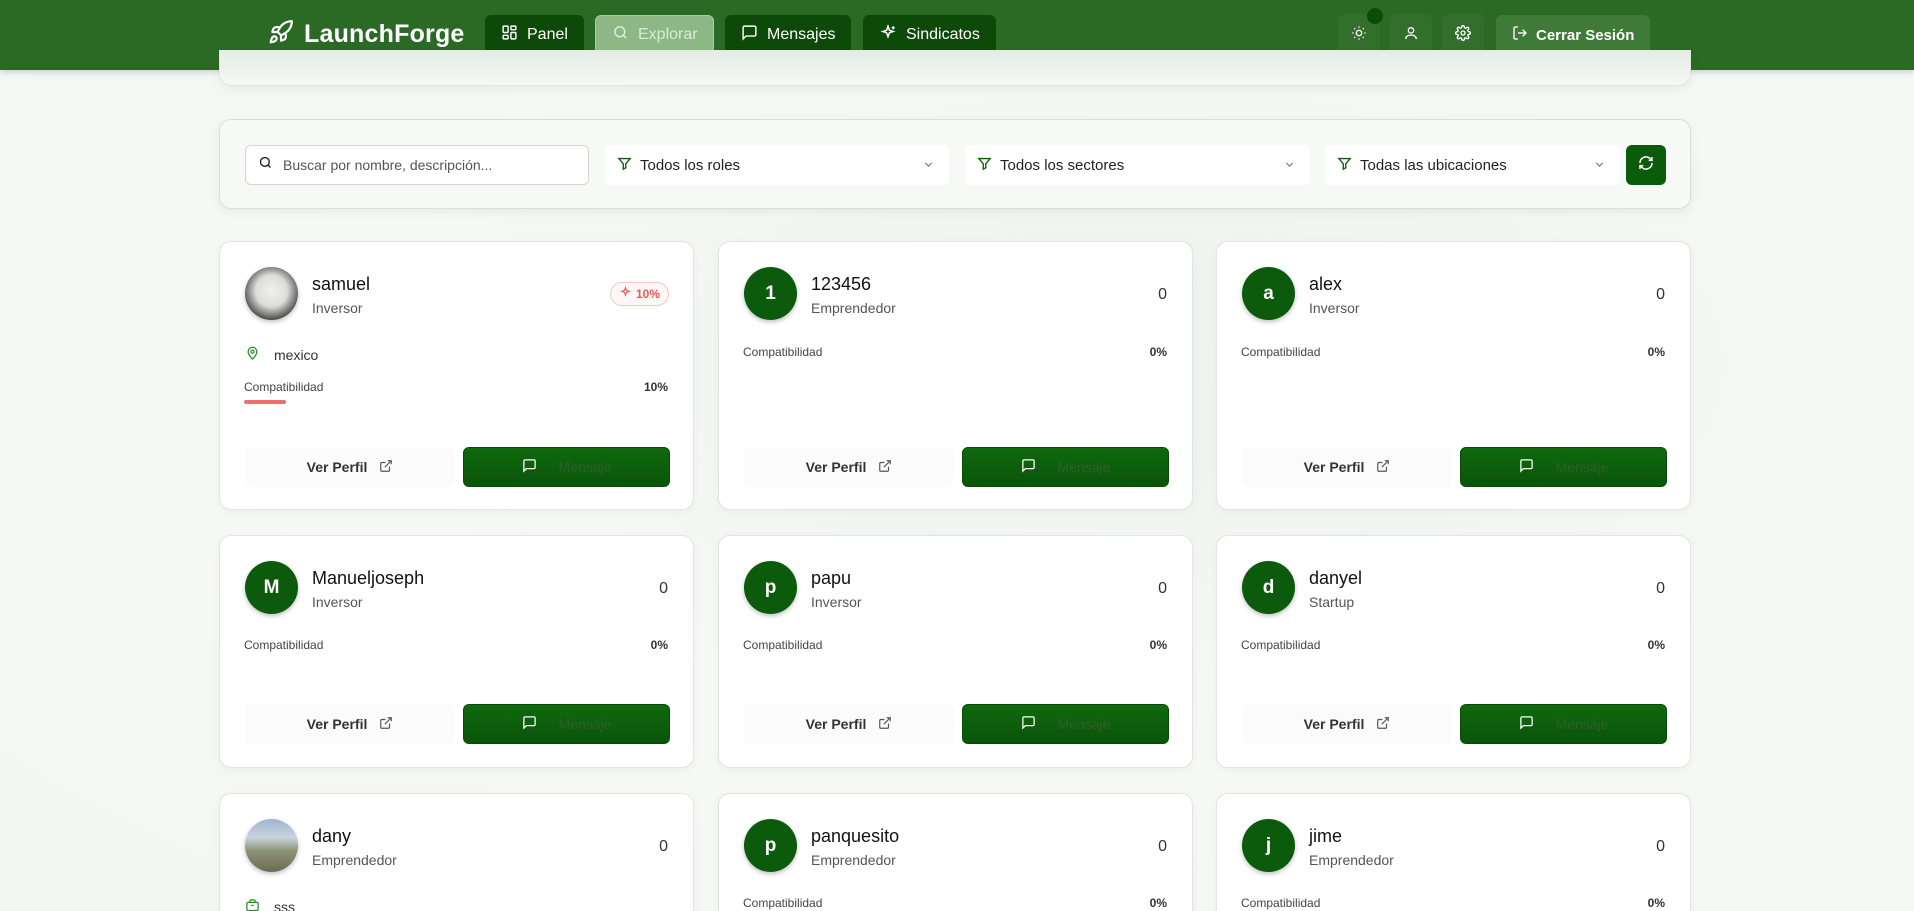 This screenshot has height=911, width=1914. What do you see at coordinates (252, 904) in the screenshot?
I see `briefcase-icon` at bounding box center [252, 904].